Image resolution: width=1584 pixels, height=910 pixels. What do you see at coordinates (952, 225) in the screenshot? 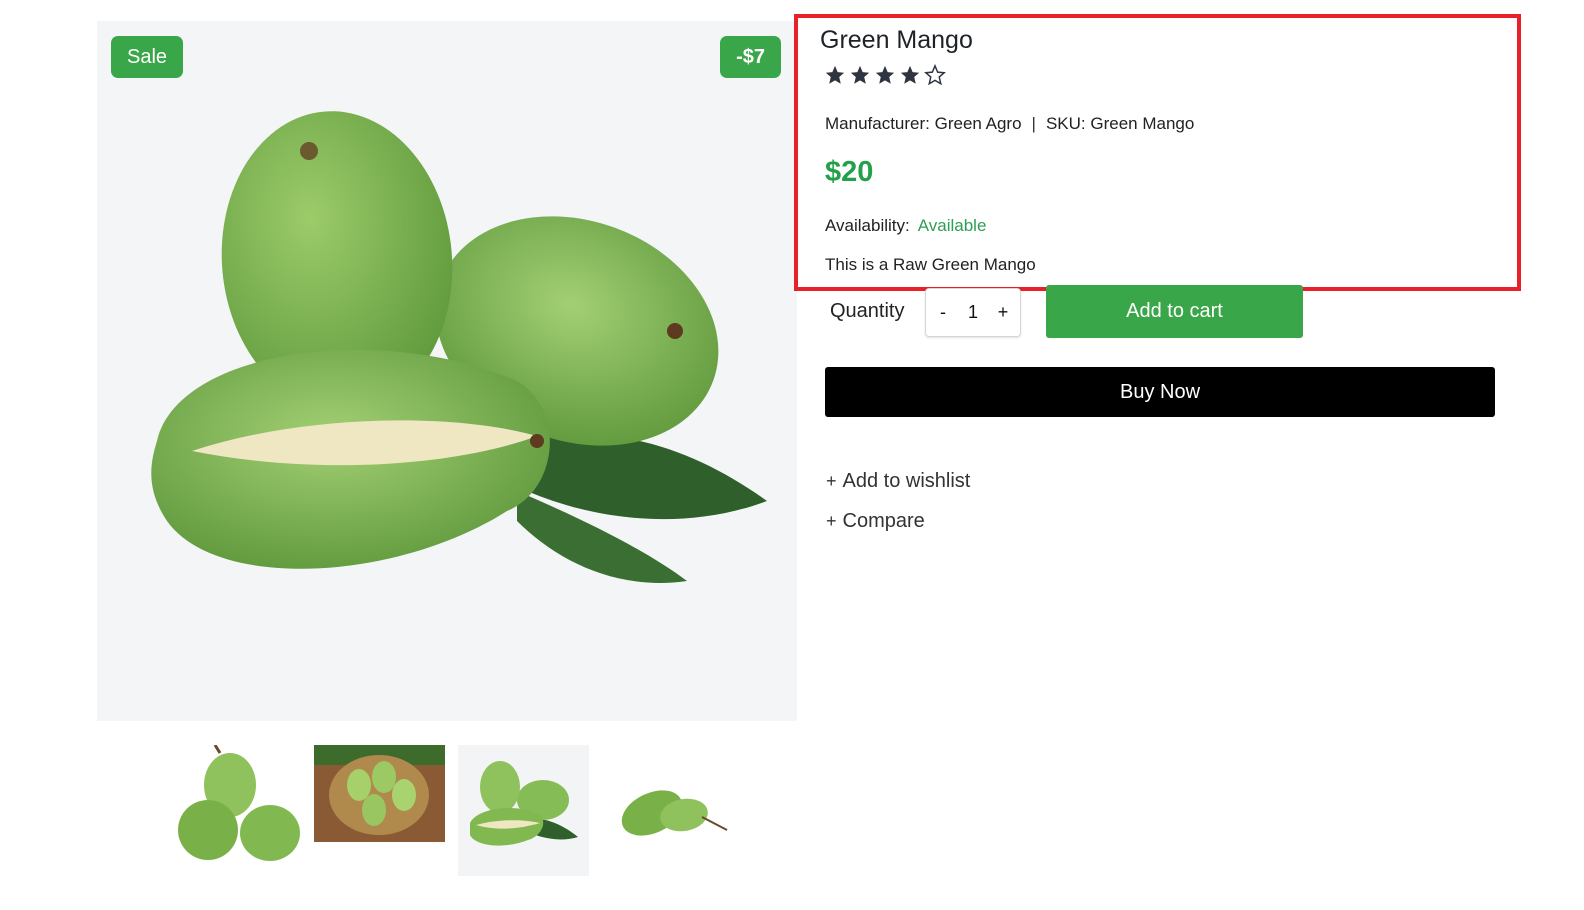
I see `availability-status: Available` at bounding box center [952, 225].